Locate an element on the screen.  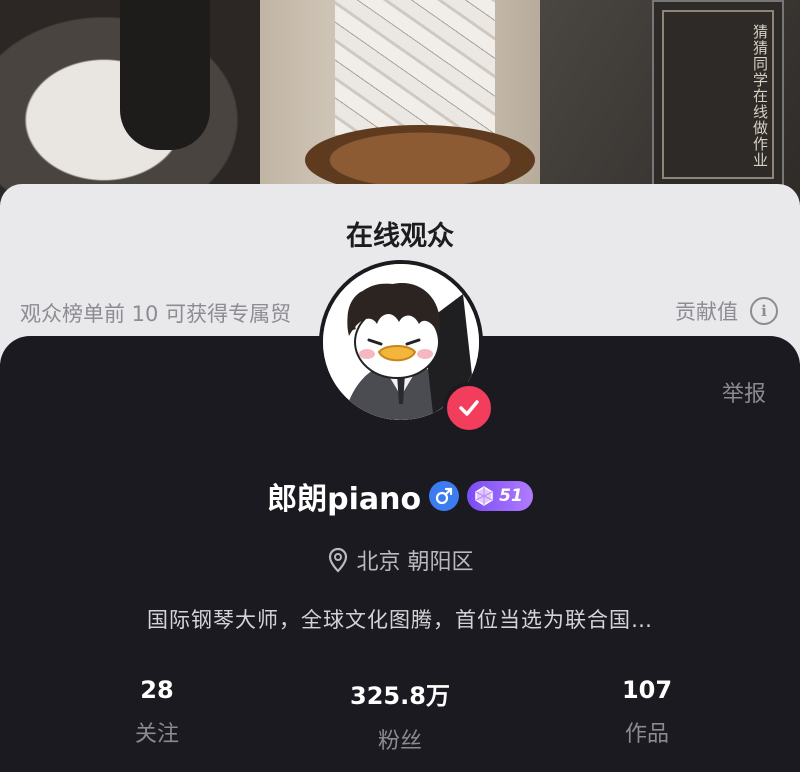
location-row: 北京 朝阳区 is located at coordinates (400, 560).